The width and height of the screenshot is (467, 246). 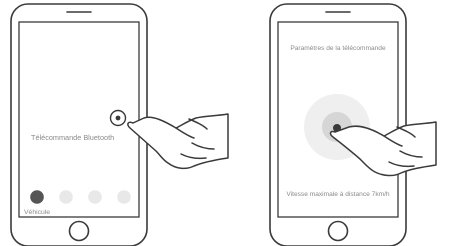 What do you see at coordinates (338, 48) in the screenshot?
I see `remote-settings-title: Paramètres de la télécommande` at bounding box center [338, 48].